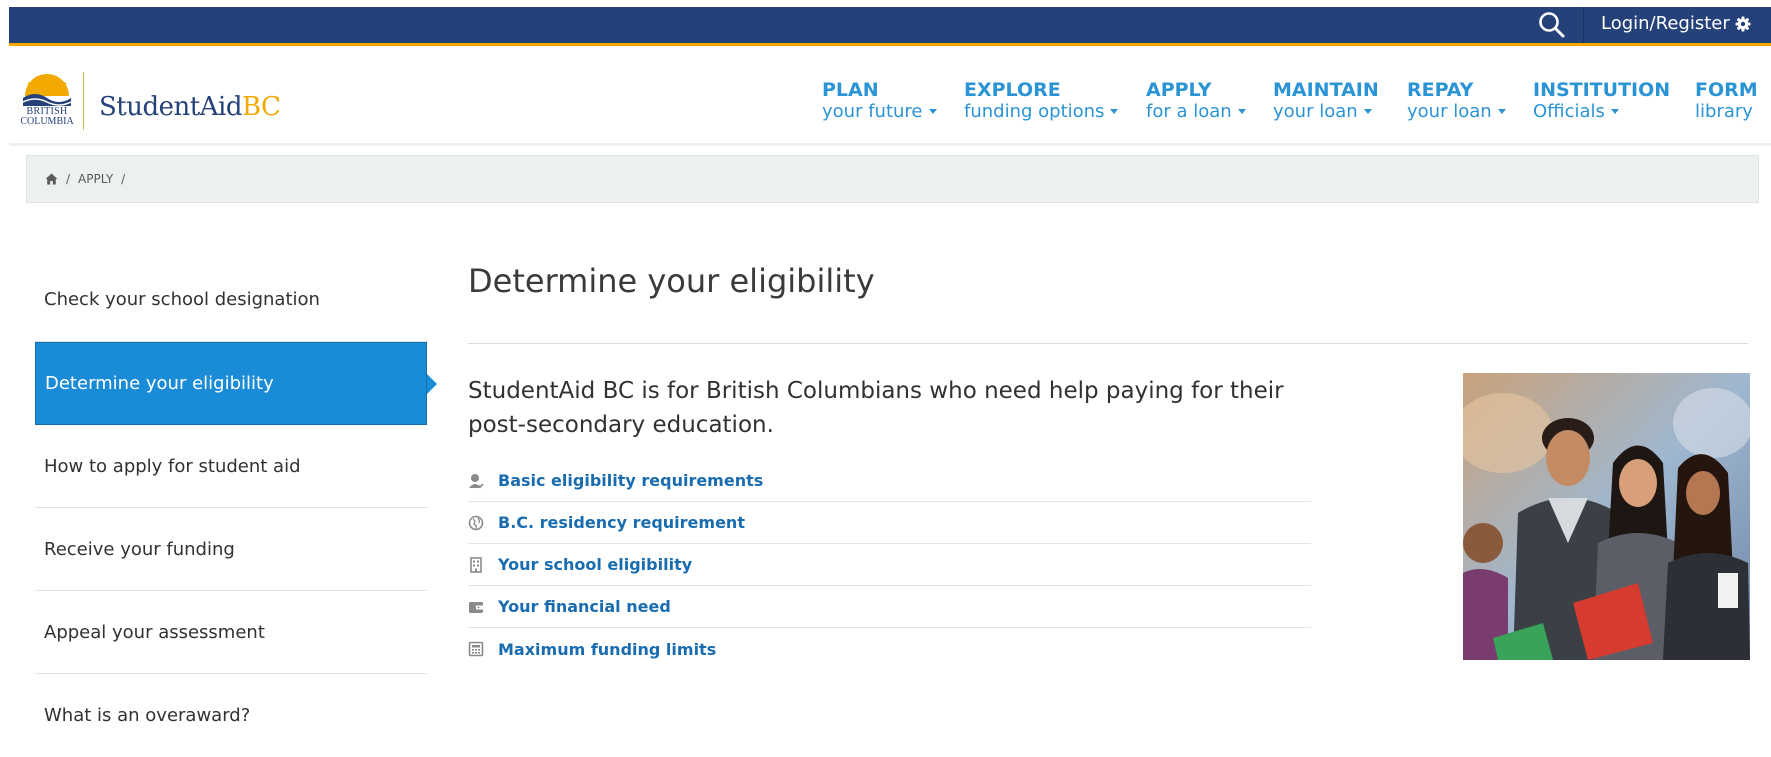  Describe the element at coordinates (1440, 90) in the screenshot. I see `nav-repay-title: REPAY` at that location.